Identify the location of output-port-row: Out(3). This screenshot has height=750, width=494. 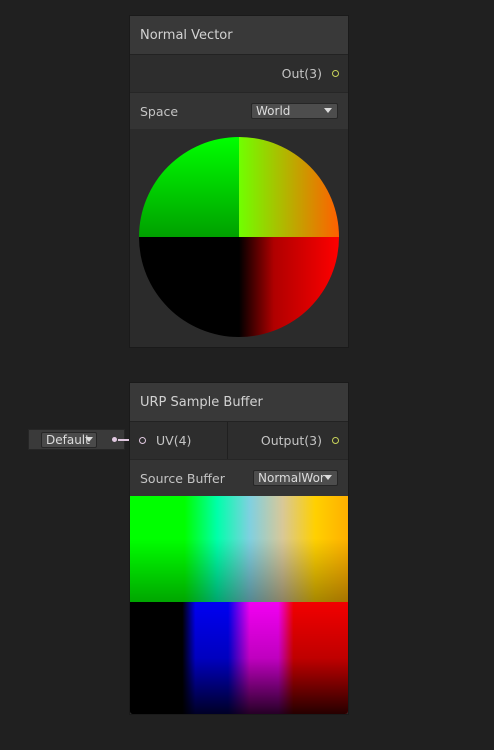
(239, 74).